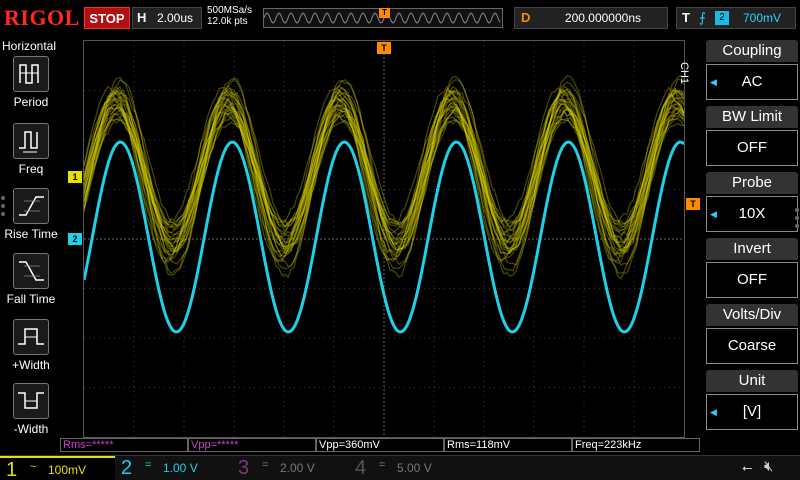 This screenshot has height=480, width=800. What do you see at coordinates (3, 208) in the screenshot?
I see `page-dots` at bounding box center [3, 208].